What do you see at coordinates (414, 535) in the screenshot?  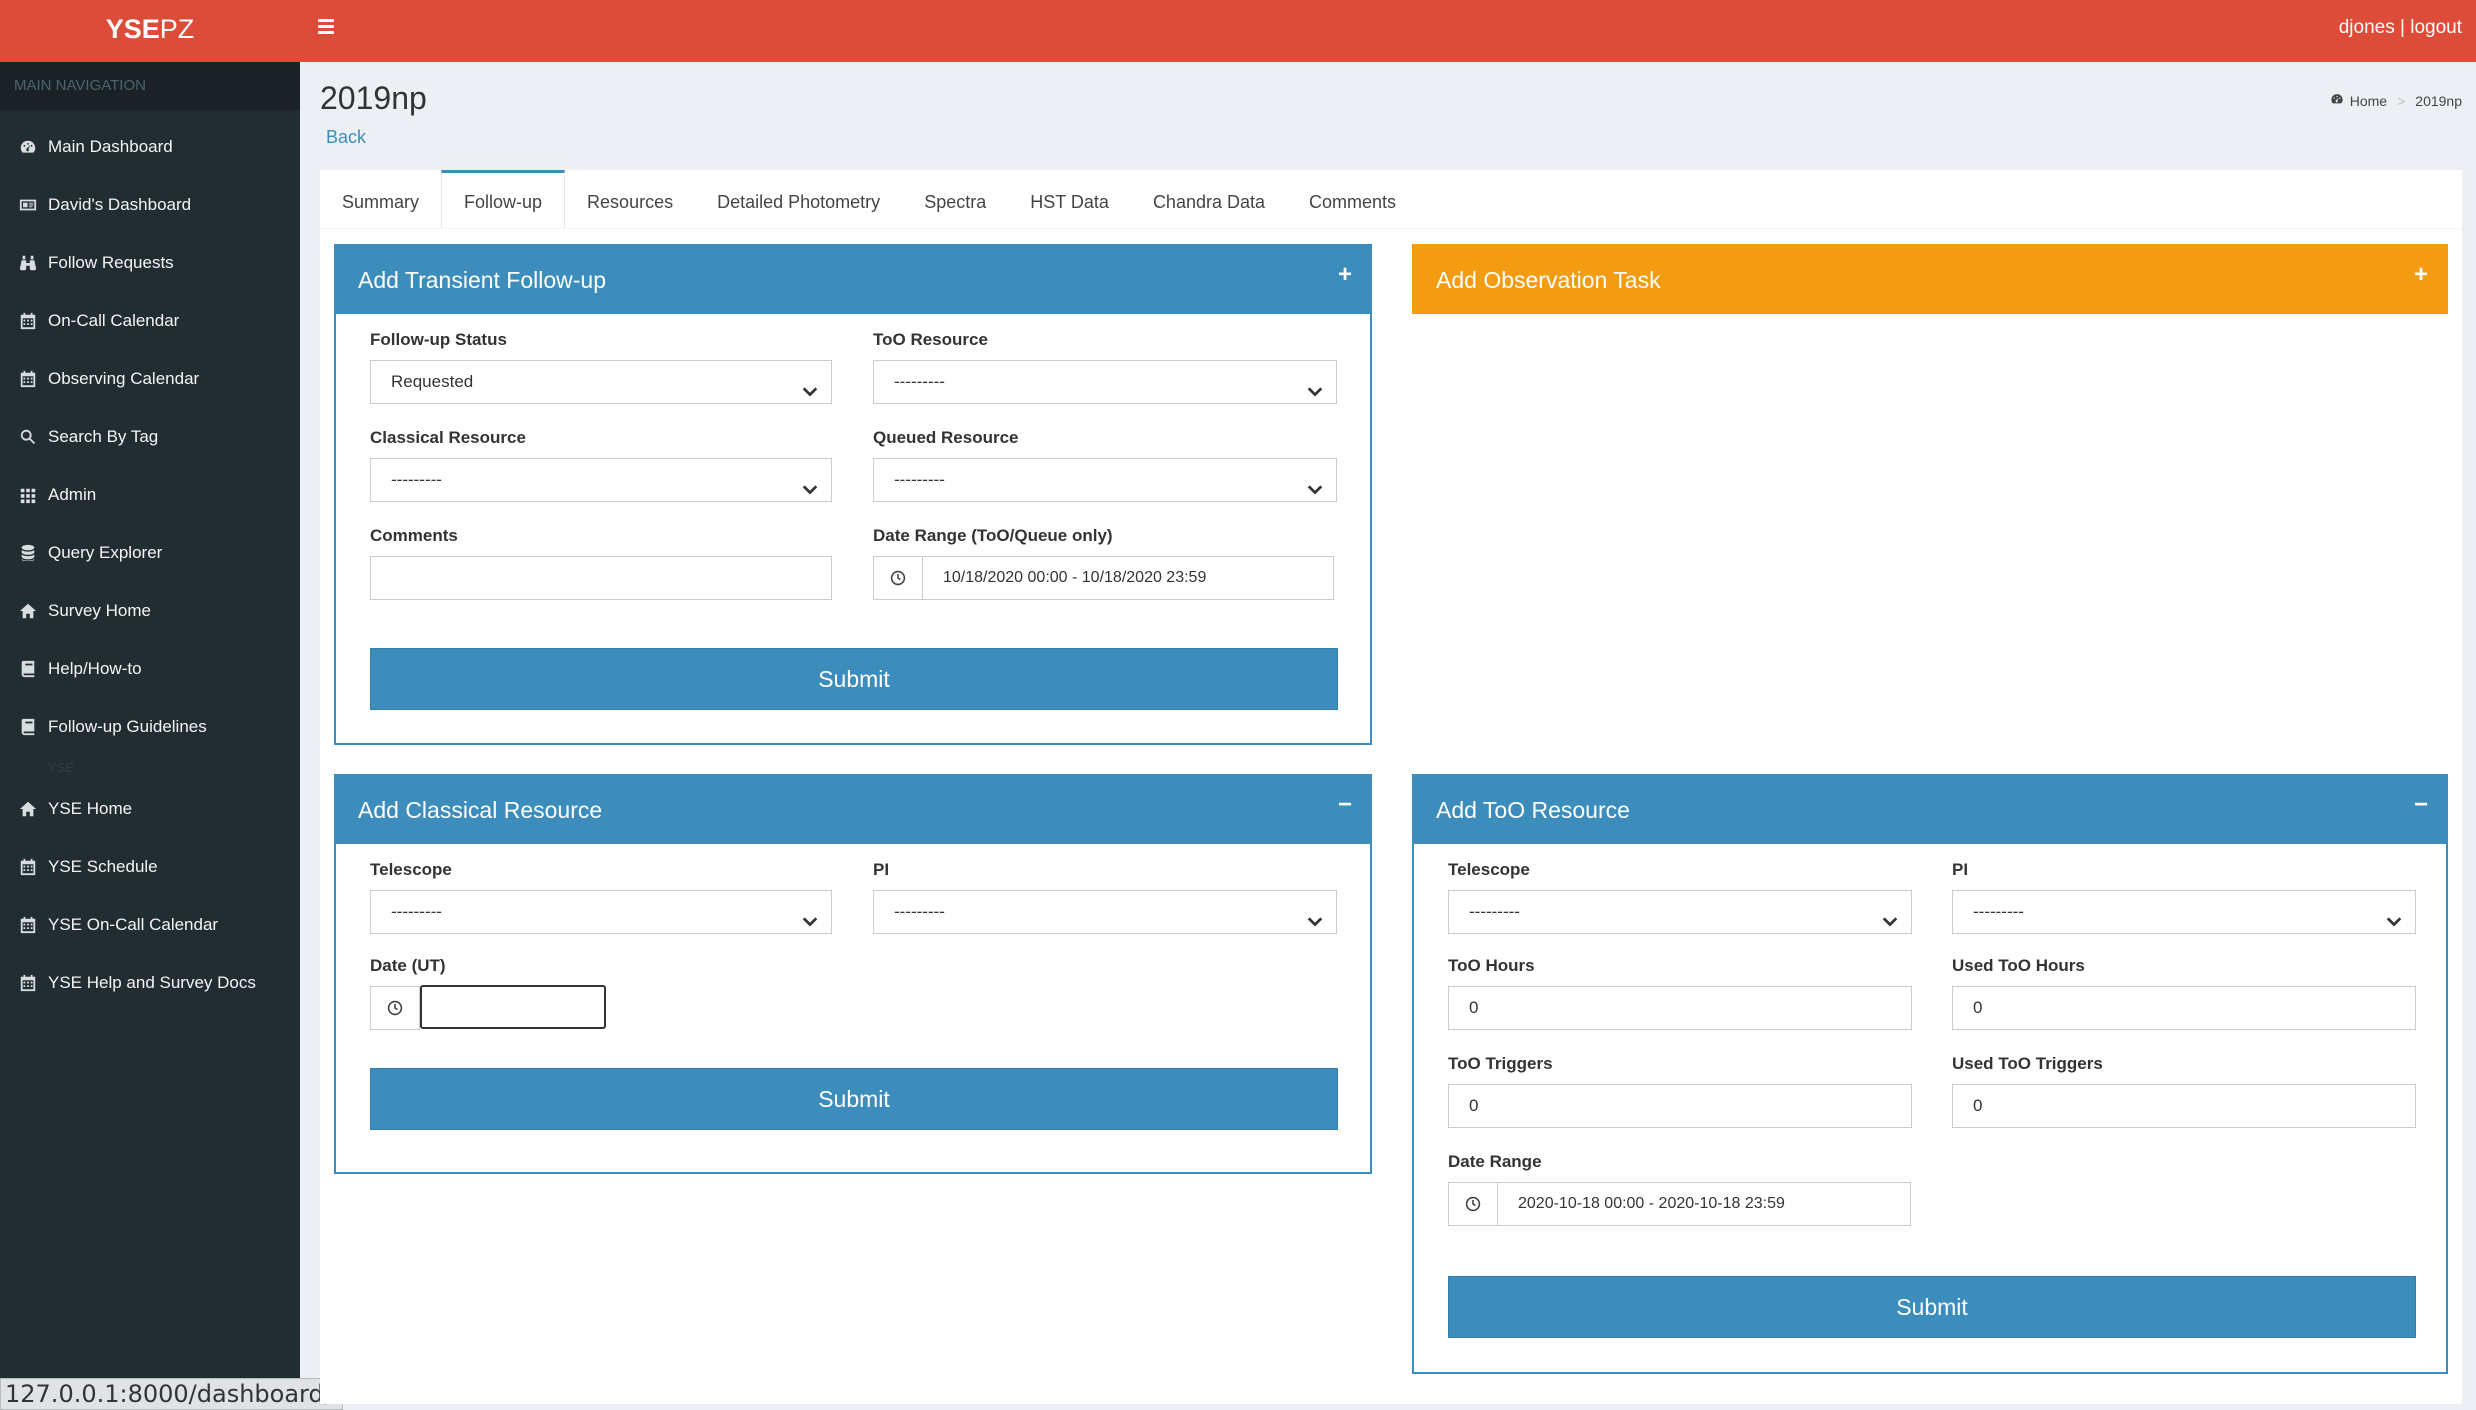 I see `comments-label: Comments` at bounding box center [414, 535].